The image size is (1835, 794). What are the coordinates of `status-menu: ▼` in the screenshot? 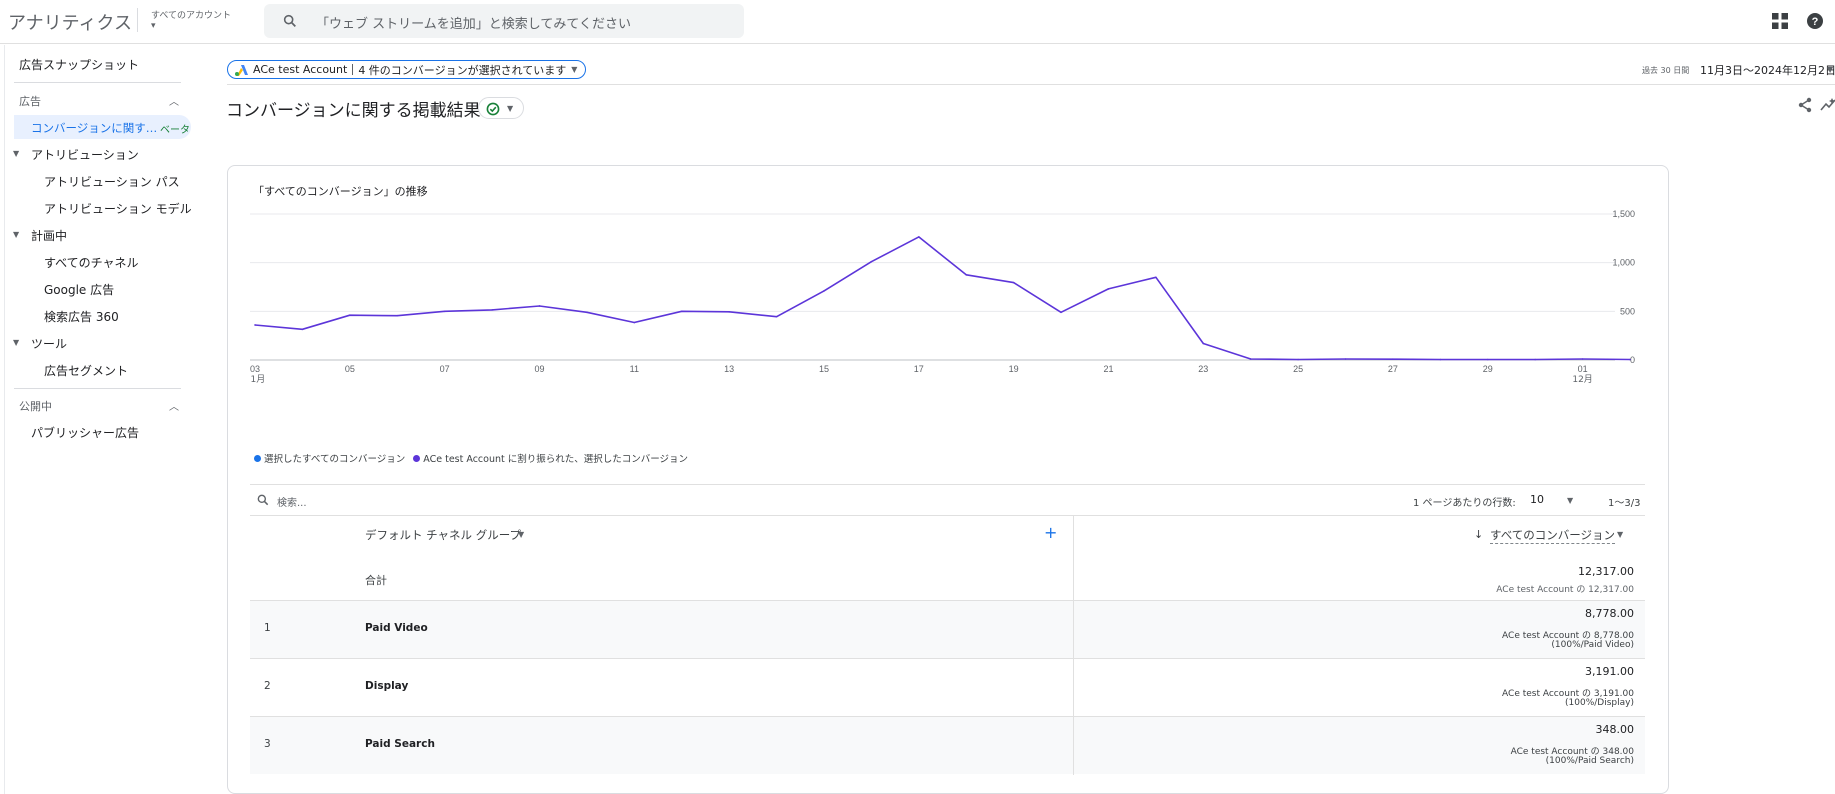 It's located at (501, 108).